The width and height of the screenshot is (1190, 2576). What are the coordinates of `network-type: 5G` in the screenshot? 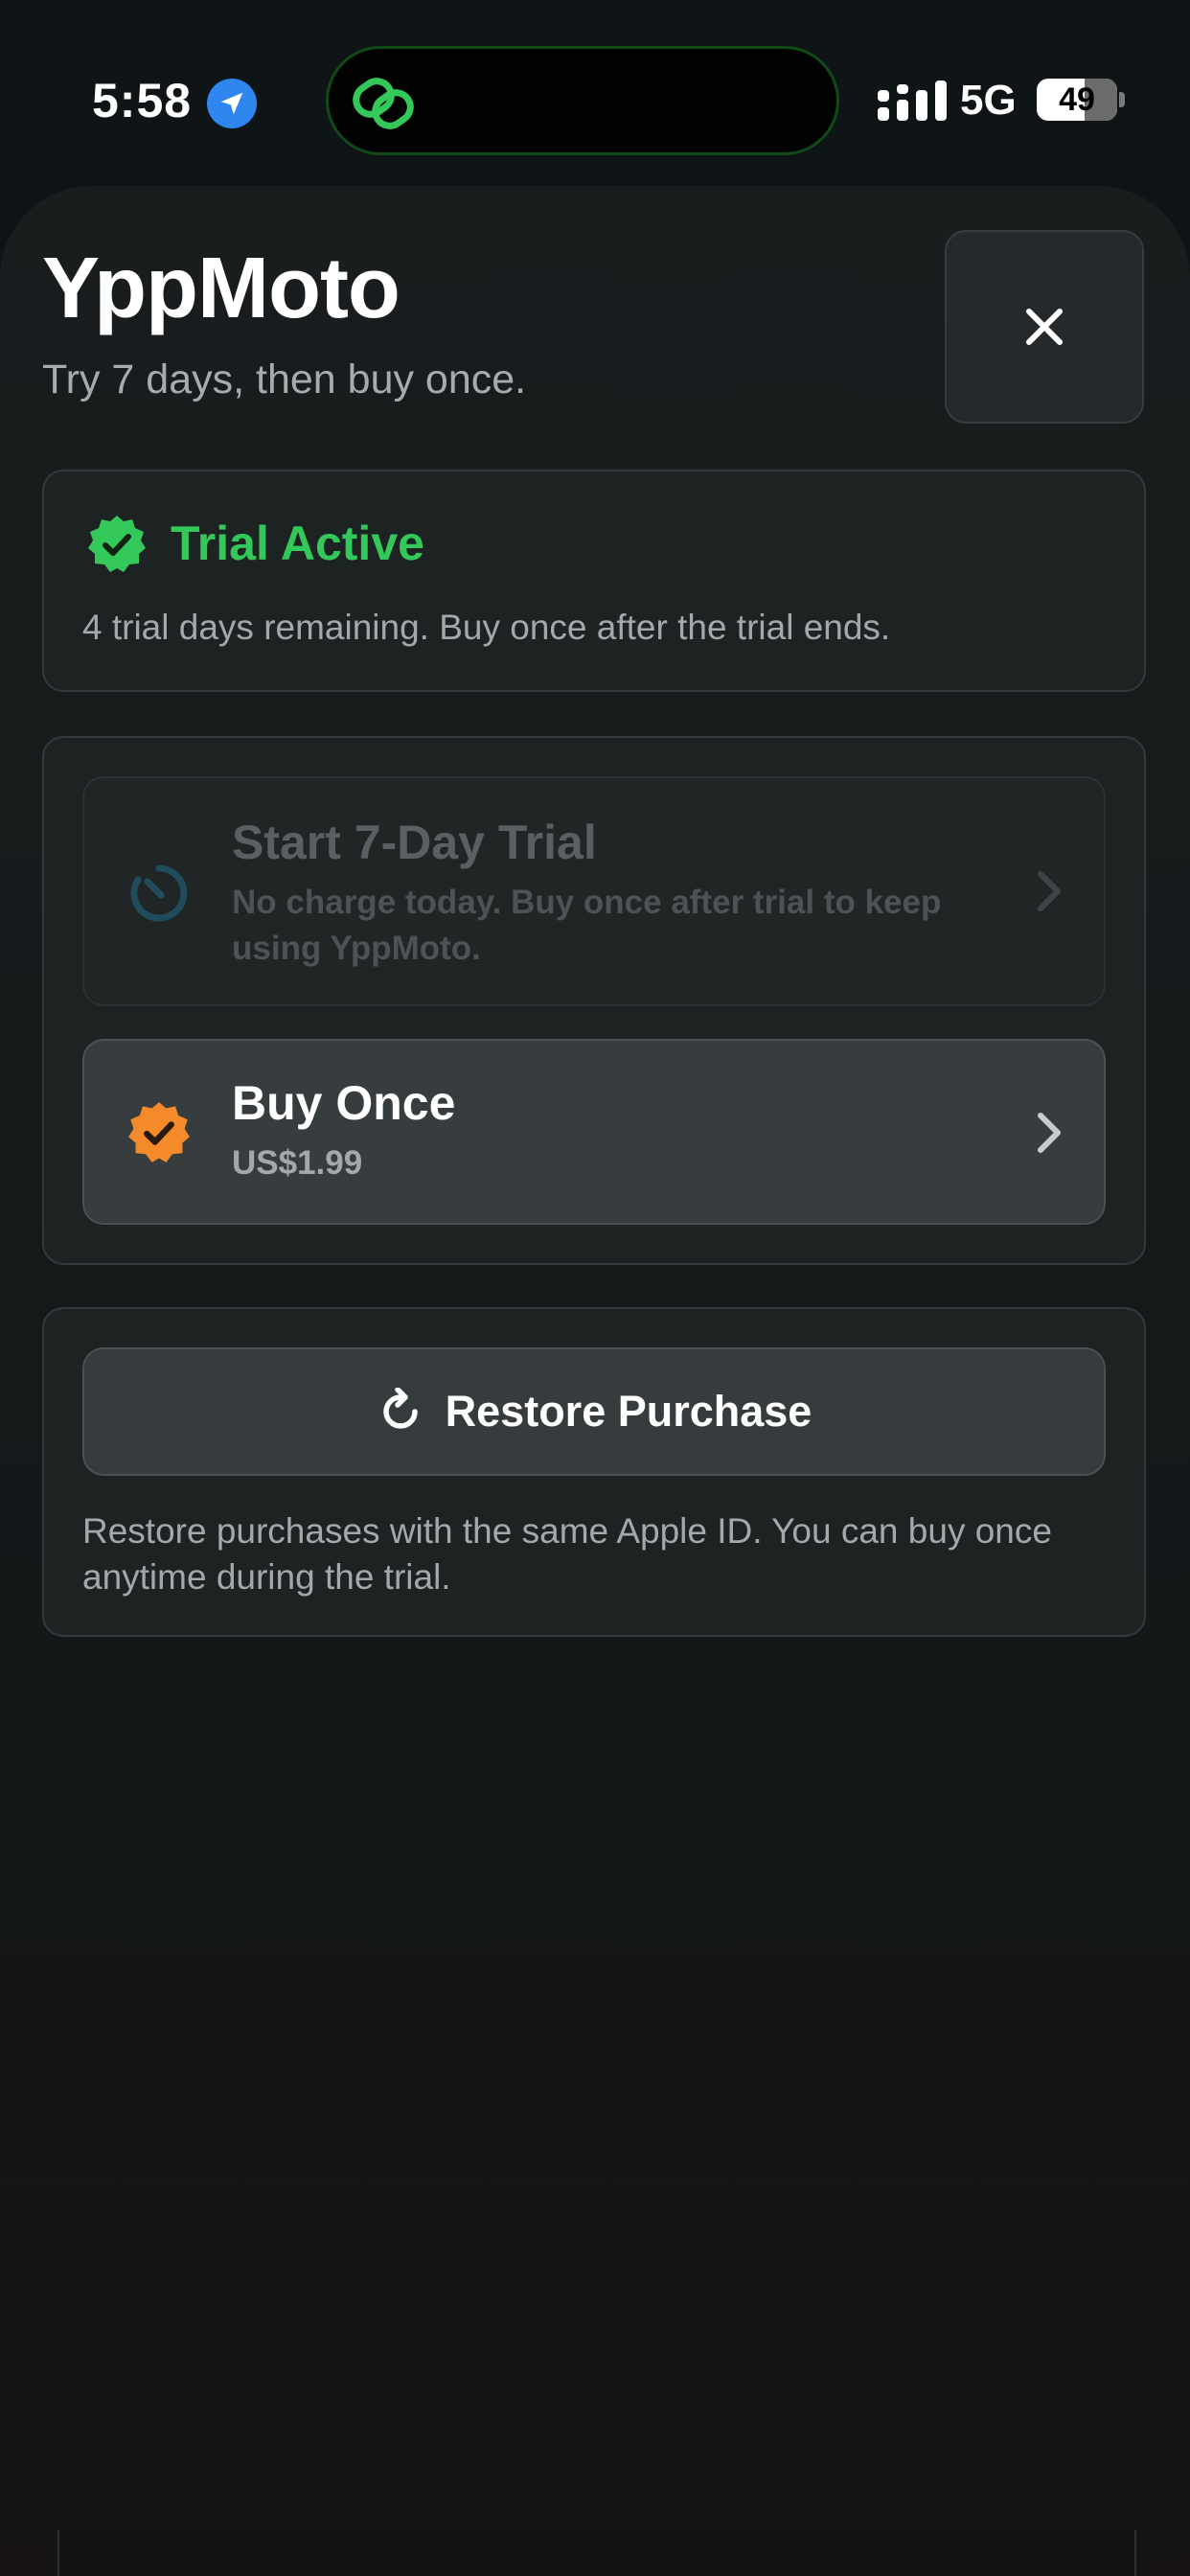 It's located at (988, 100).